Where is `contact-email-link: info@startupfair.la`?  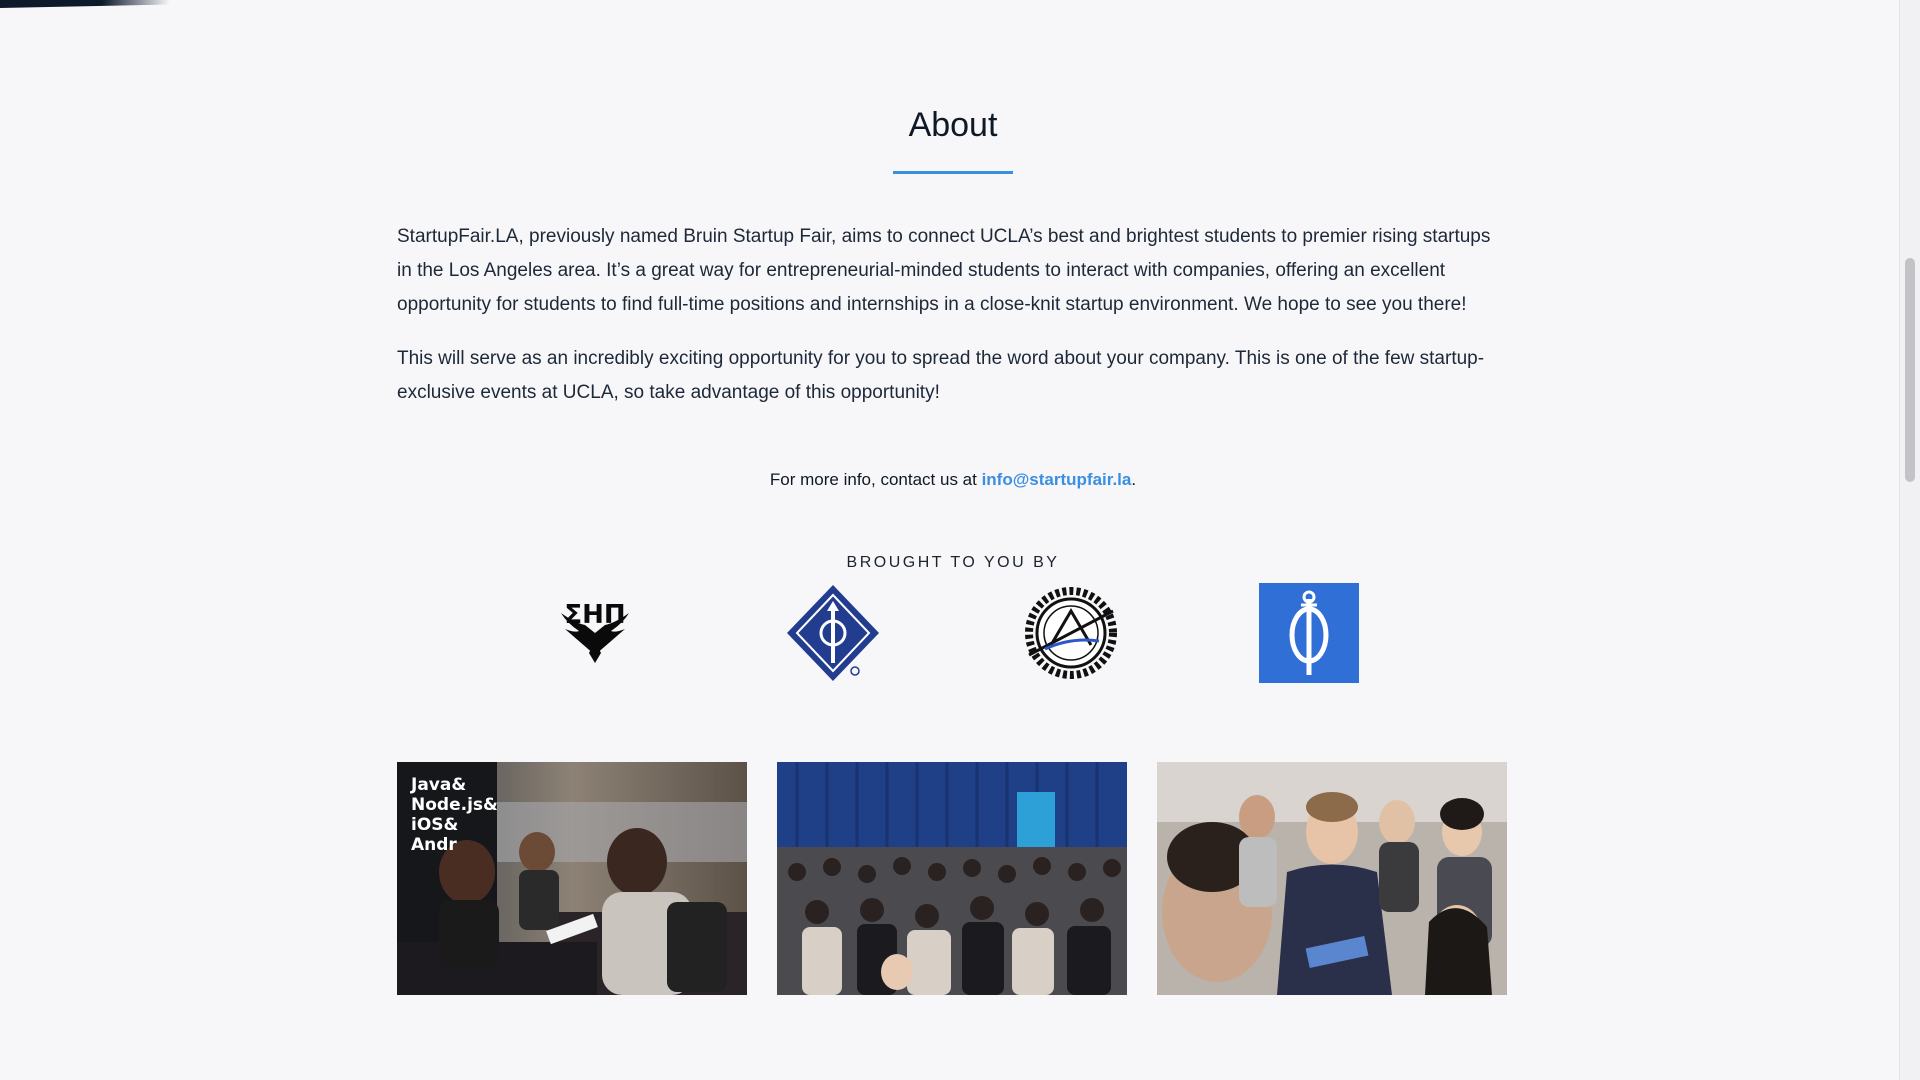
contact-email-link: info@startupfair.la is located at coordinates (1057, 479).